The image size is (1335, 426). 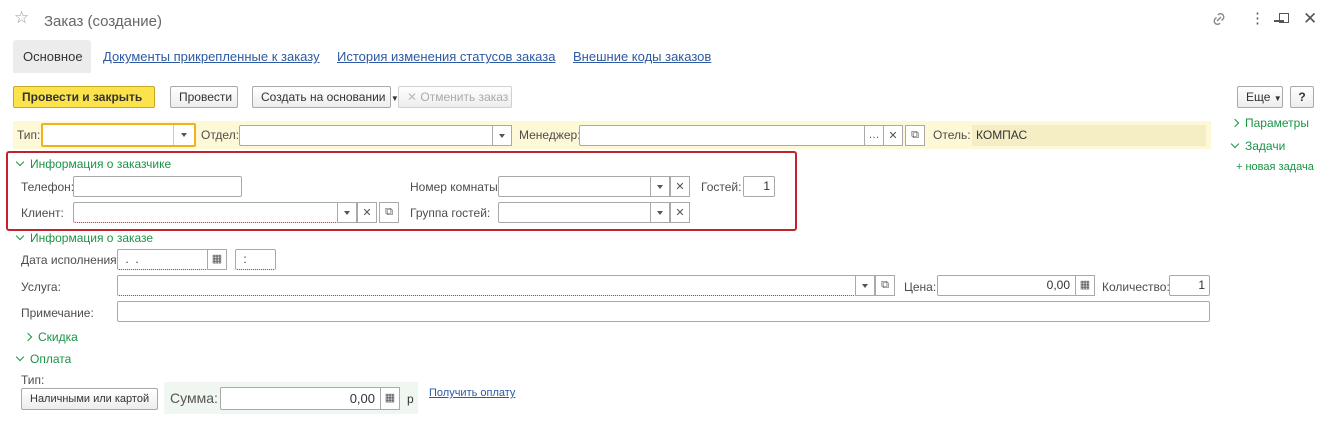 I want to click on price-field: 0,00 ▦, so click(x=1016, y=285).